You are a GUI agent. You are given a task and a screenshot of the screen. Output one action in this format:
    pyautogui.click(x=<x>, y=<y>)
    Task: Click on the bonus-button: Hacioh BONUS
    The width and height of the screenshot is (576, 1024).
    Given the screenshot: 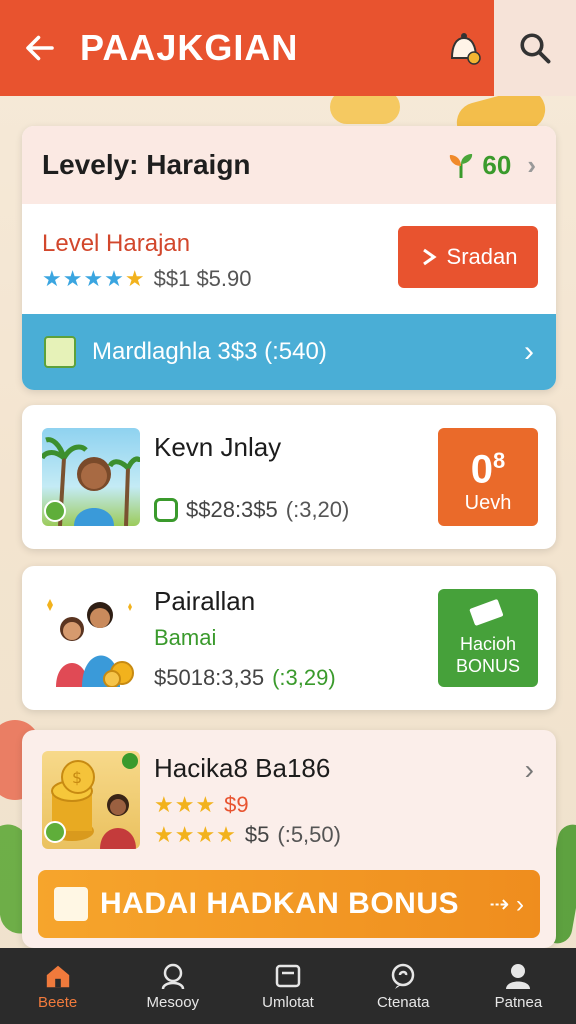 What is the action you would take?
    pyautogui.click(x=488, y=638)
    